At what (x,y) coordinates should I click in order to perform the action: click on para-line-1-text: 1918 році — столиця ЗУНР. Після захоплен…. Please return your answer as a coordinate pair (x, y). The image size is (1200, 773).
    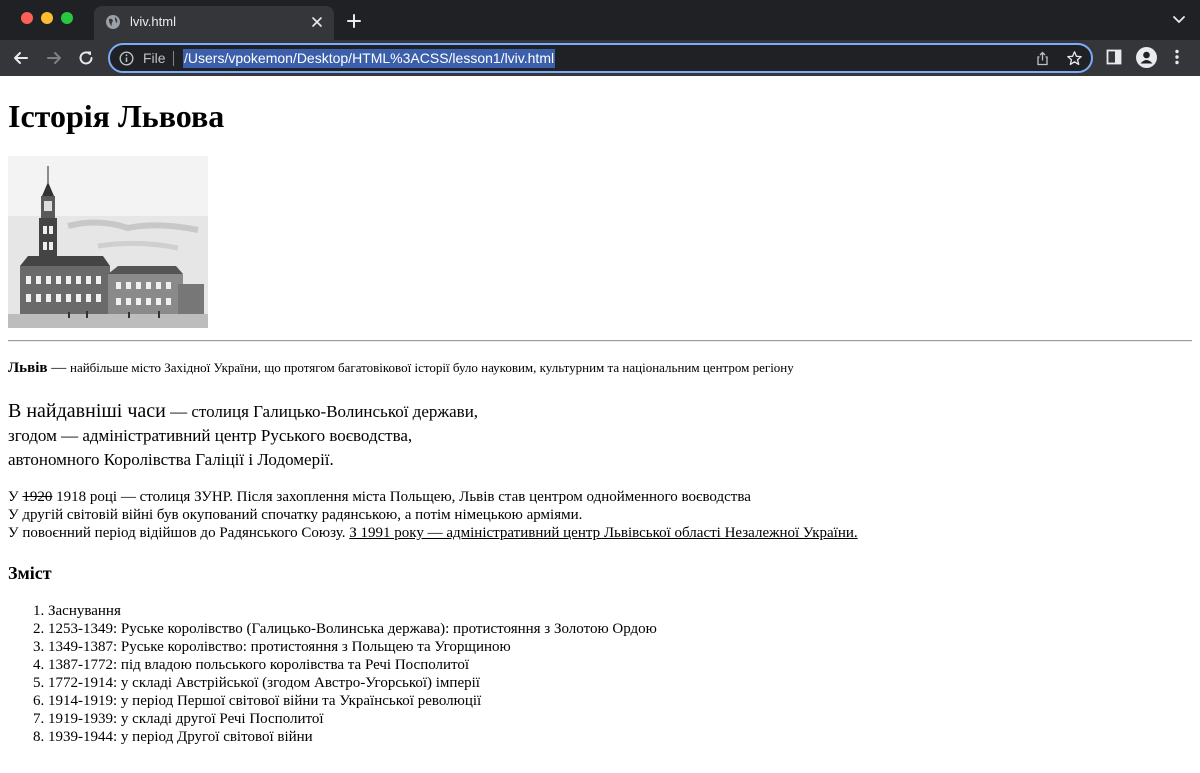
    Looking at the image, I should click on (401, 497).